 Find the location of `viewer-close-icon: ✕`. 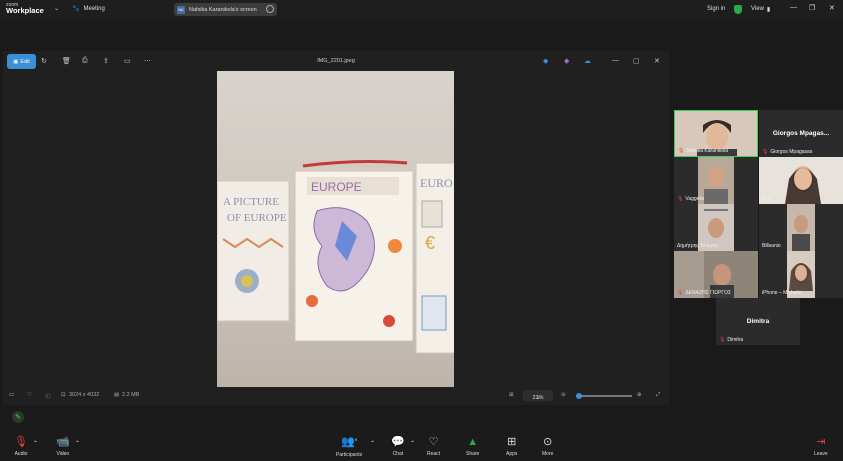

viewer-close-icon: ✕ is located at coordinates (657, 61).